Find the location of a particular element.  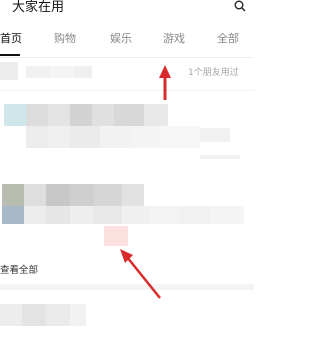

section-divider is located at coordinates (127, 287).